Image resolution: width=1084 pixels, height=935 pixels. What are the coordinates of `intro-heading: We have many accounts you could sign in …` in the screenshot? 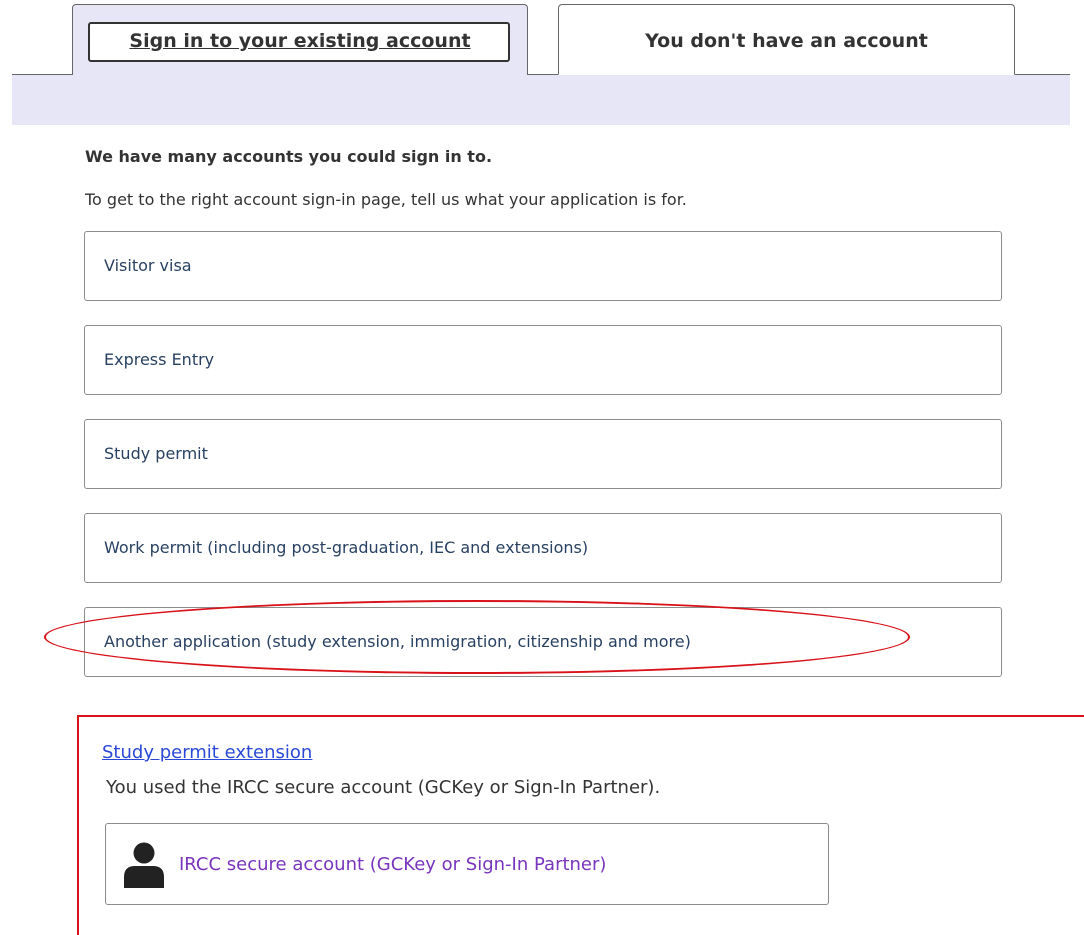 It's located at (289, 156).